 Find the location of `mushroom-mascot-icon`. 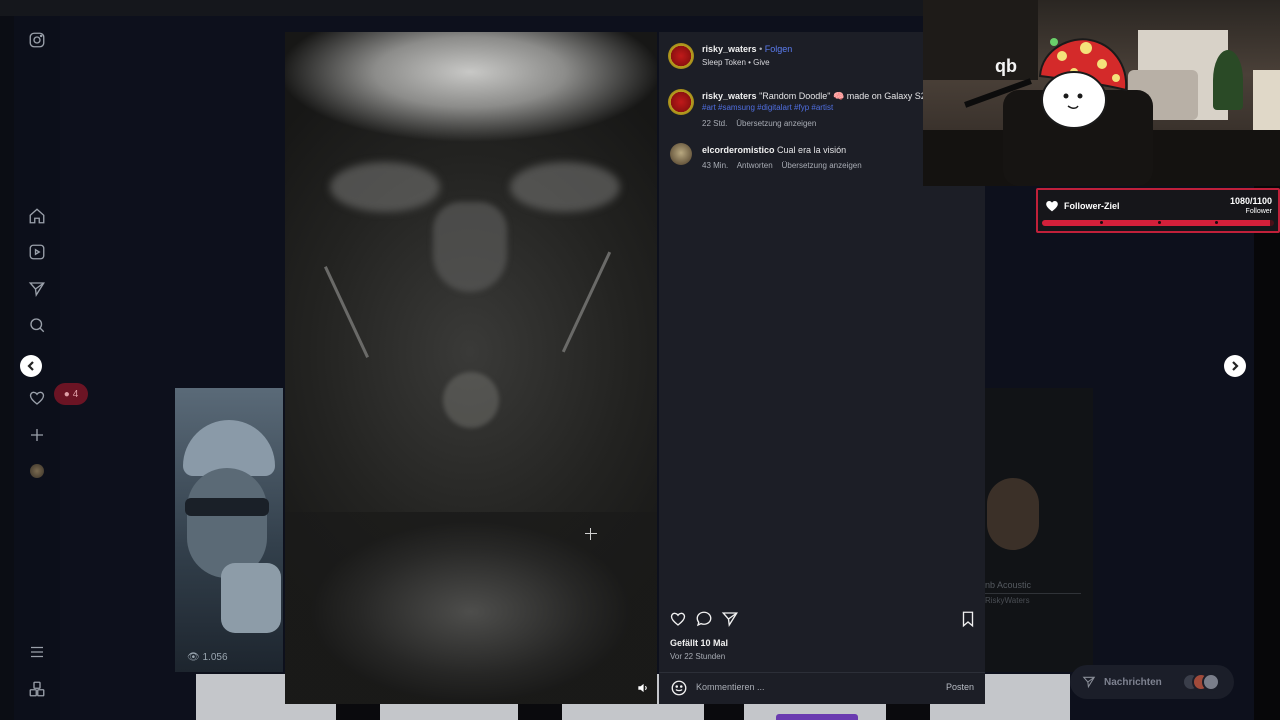

mushroom-mascot-icon is located at coordinates (1083, 83).